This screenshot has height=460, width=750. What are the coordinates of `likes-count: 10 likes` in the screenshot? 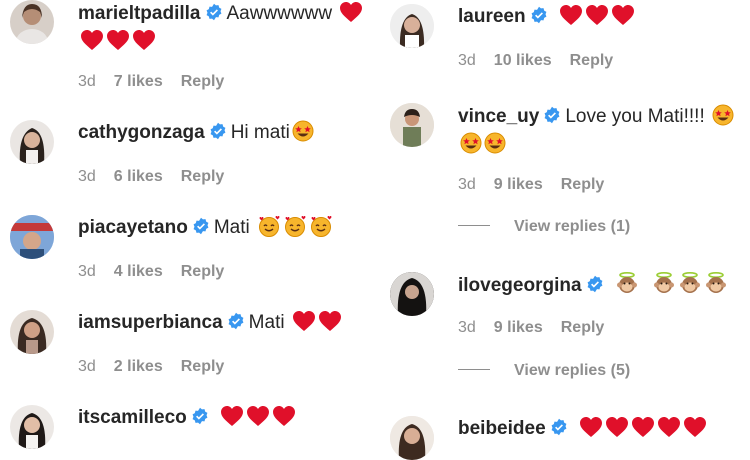 It's located at (523, 60).